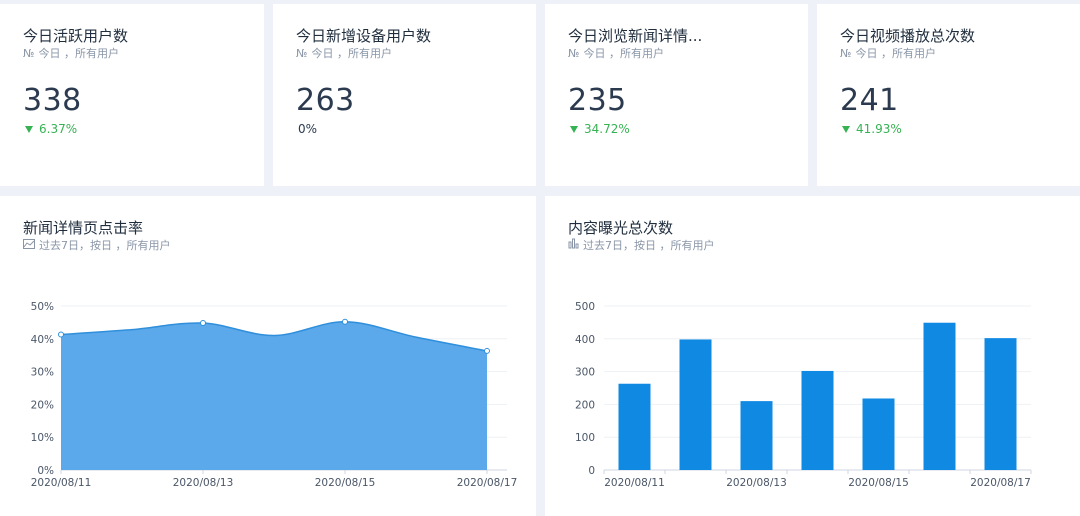 The width and height of the screenshot is (1080, 516). Describe the element at coordinates (42, 438) in the screenshot. I see `y-tick-label: 10%` at that location.